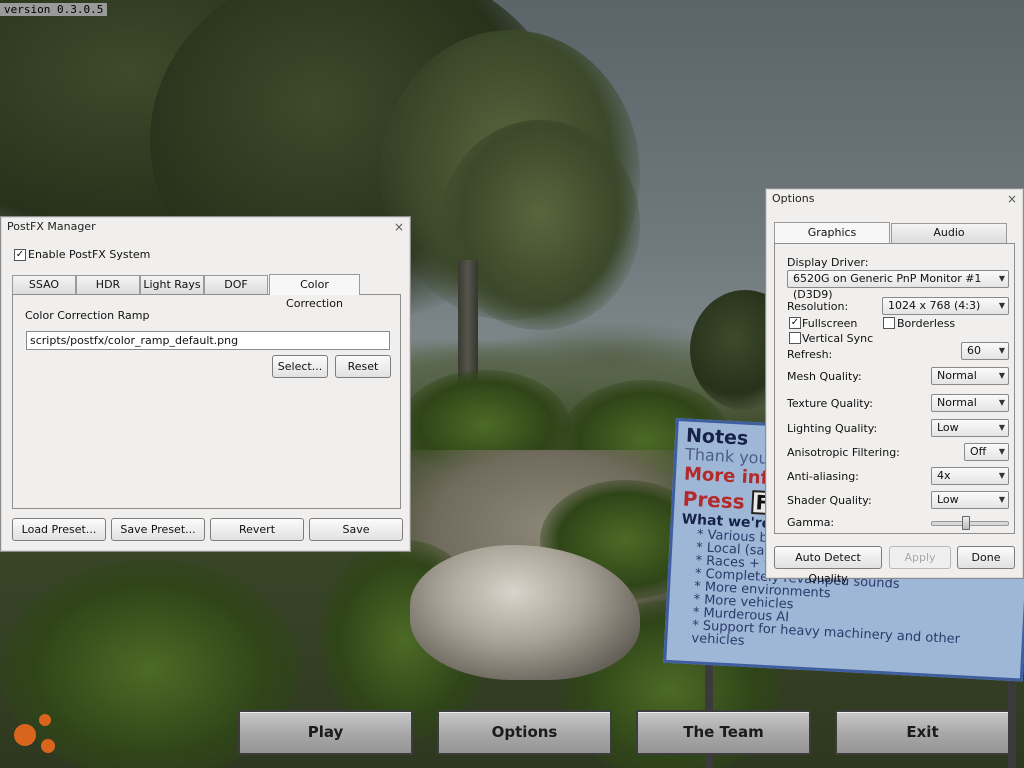 The width and height of the screenshot is (1024, 768). I want to click on shader-quality-dropdown: Low ▼, so click(970, 500).